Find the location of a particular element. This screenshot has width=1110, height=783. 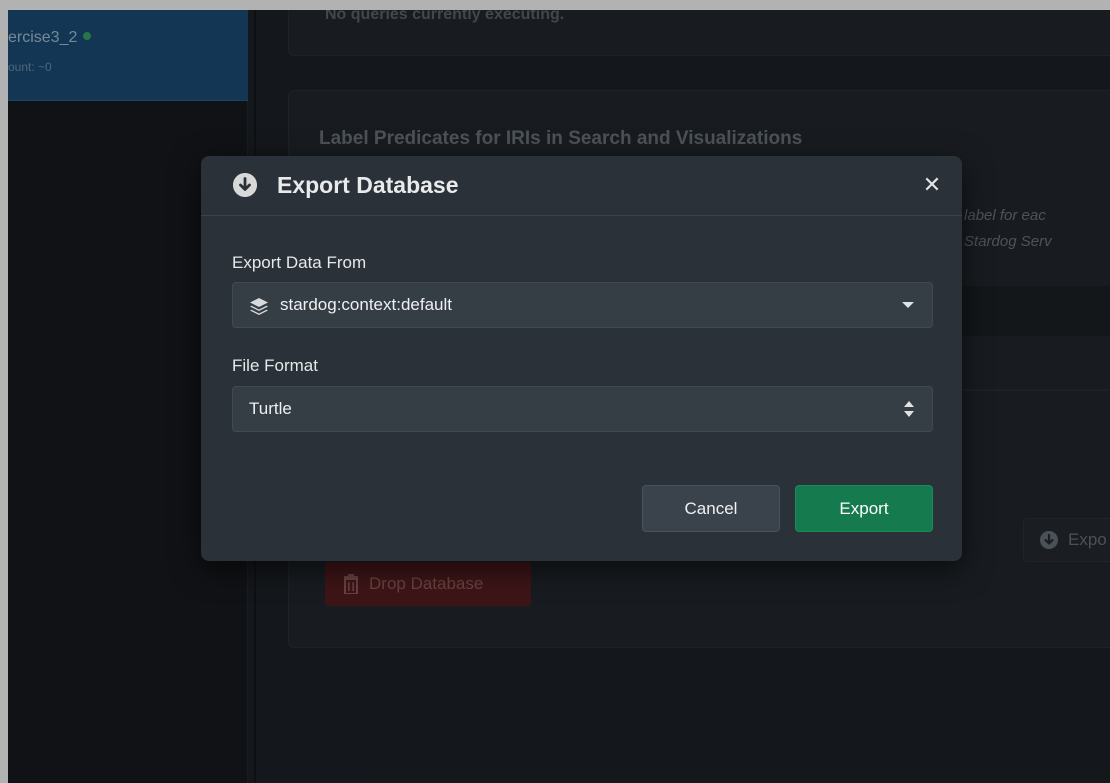

file-format-select: Turtle is located at coordinates (582, 409).